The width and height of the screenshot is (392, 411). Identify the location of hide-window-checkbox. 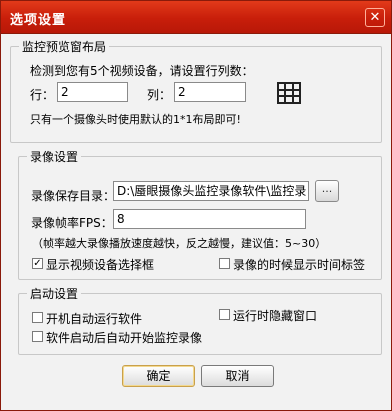
(224, 314).